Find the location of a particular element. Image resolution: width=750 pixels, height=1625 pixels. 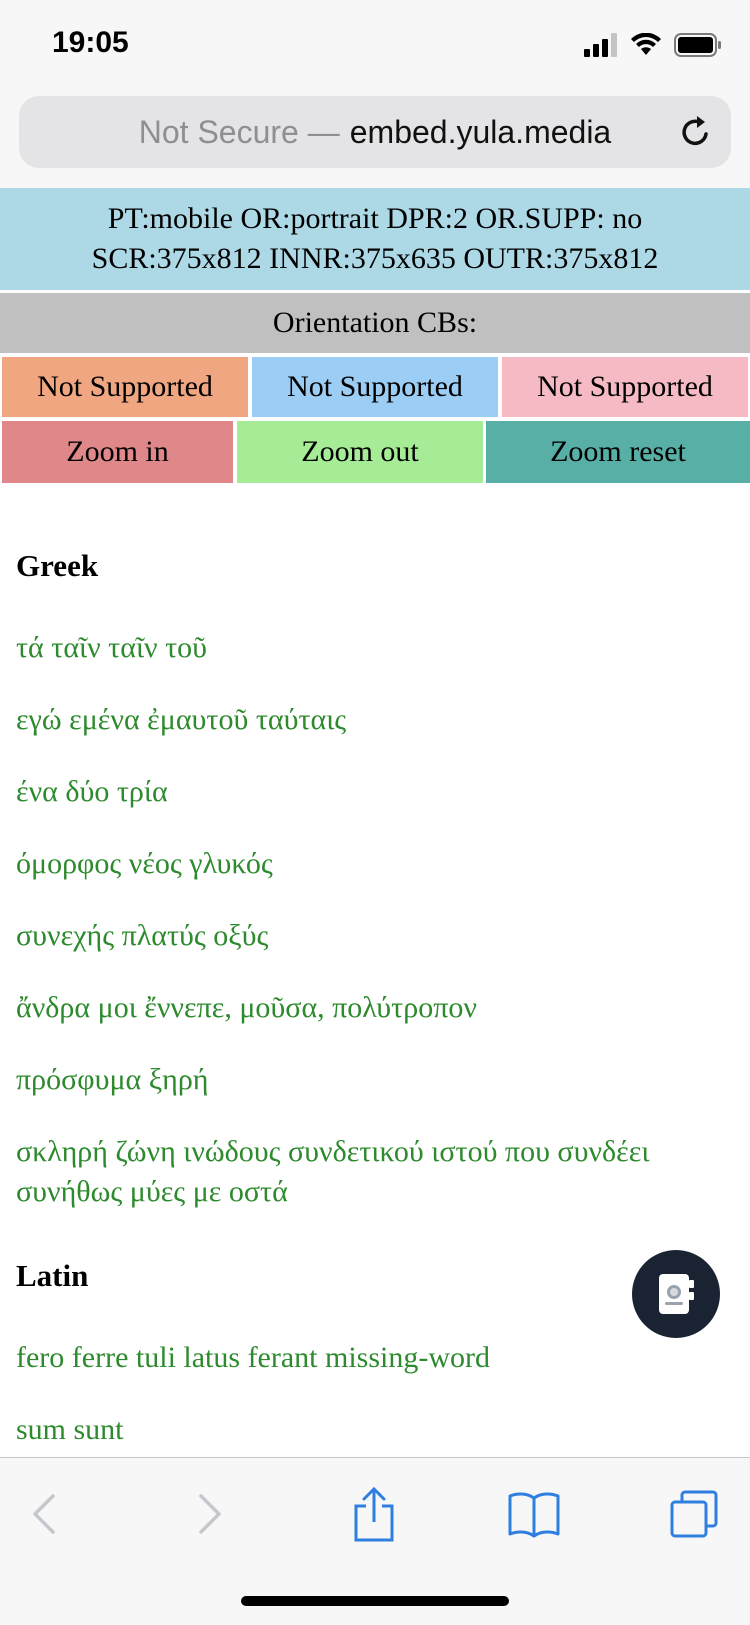

share-button is located at coordinates (374, 1514).